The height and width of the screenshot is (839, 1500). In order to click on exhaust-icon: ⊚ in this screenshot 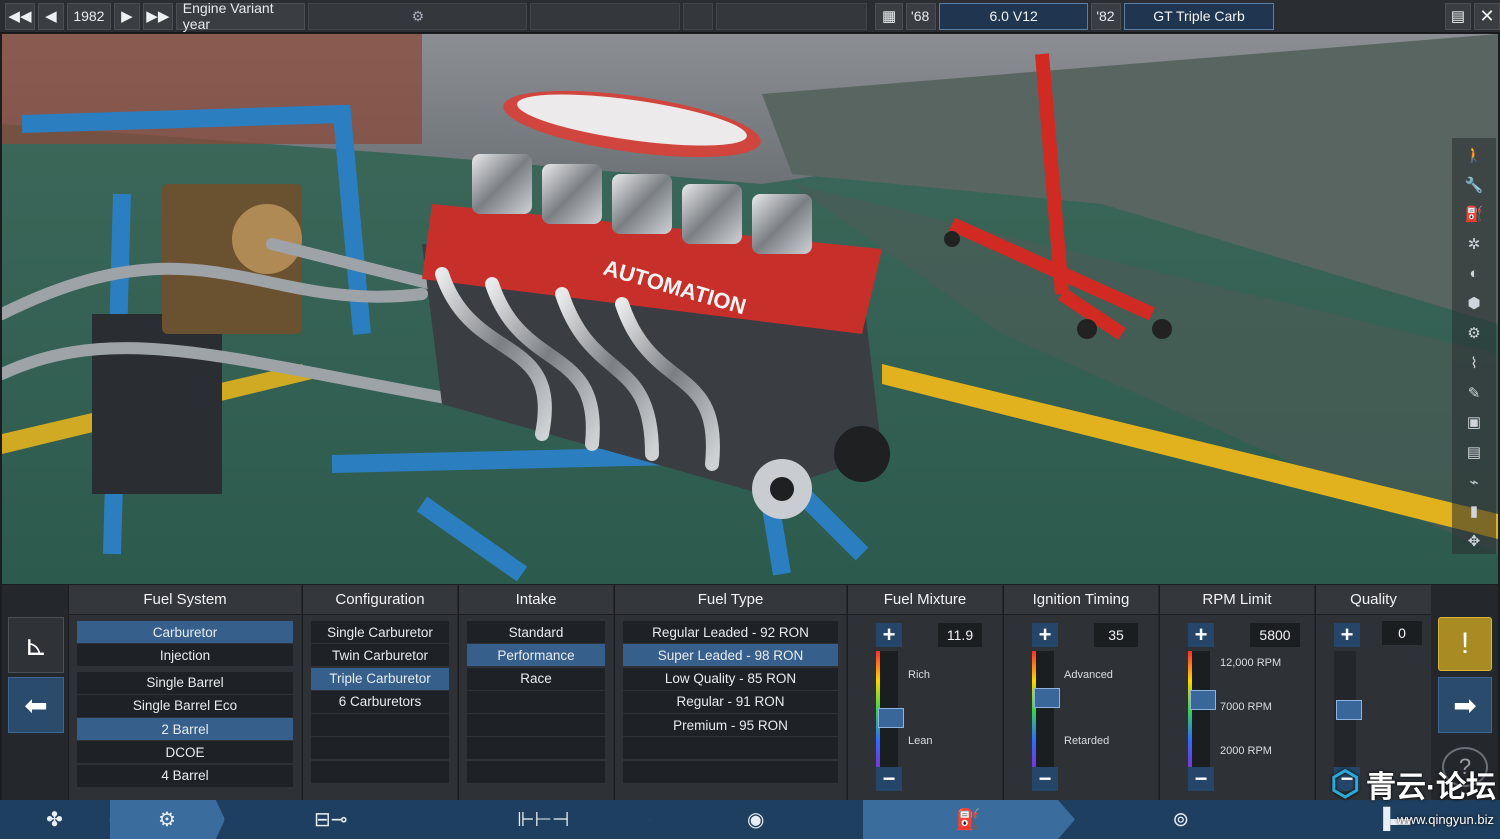, I will do `click(1181, 819)`.